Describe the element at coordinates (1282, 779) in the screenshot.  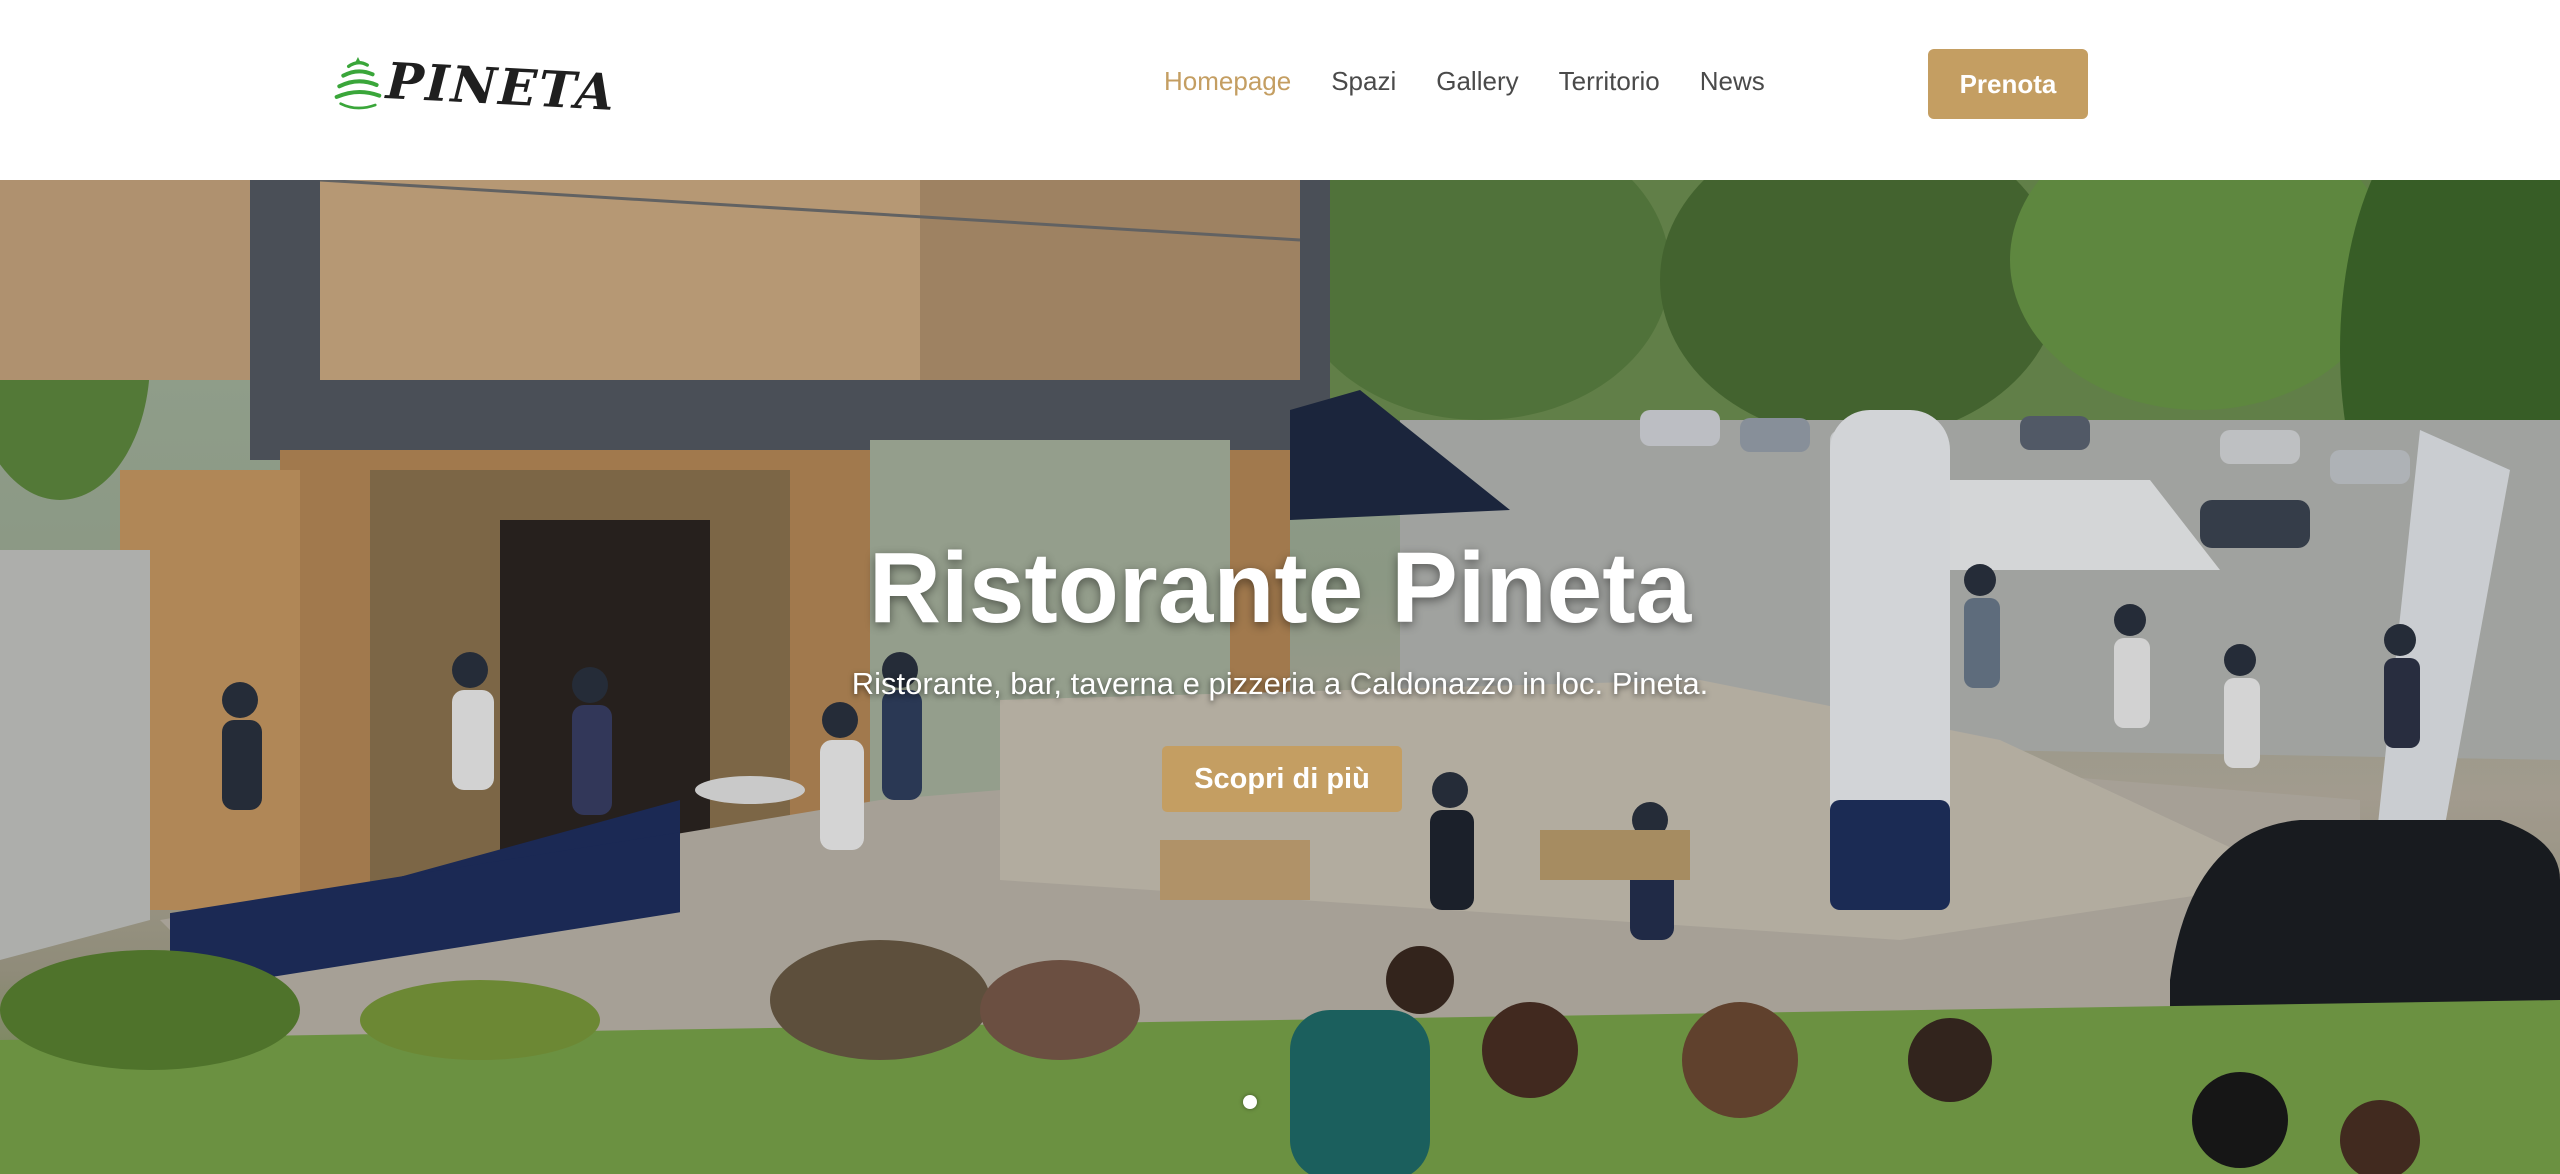
I see `learn-more-button: Scopri di più` at that location.